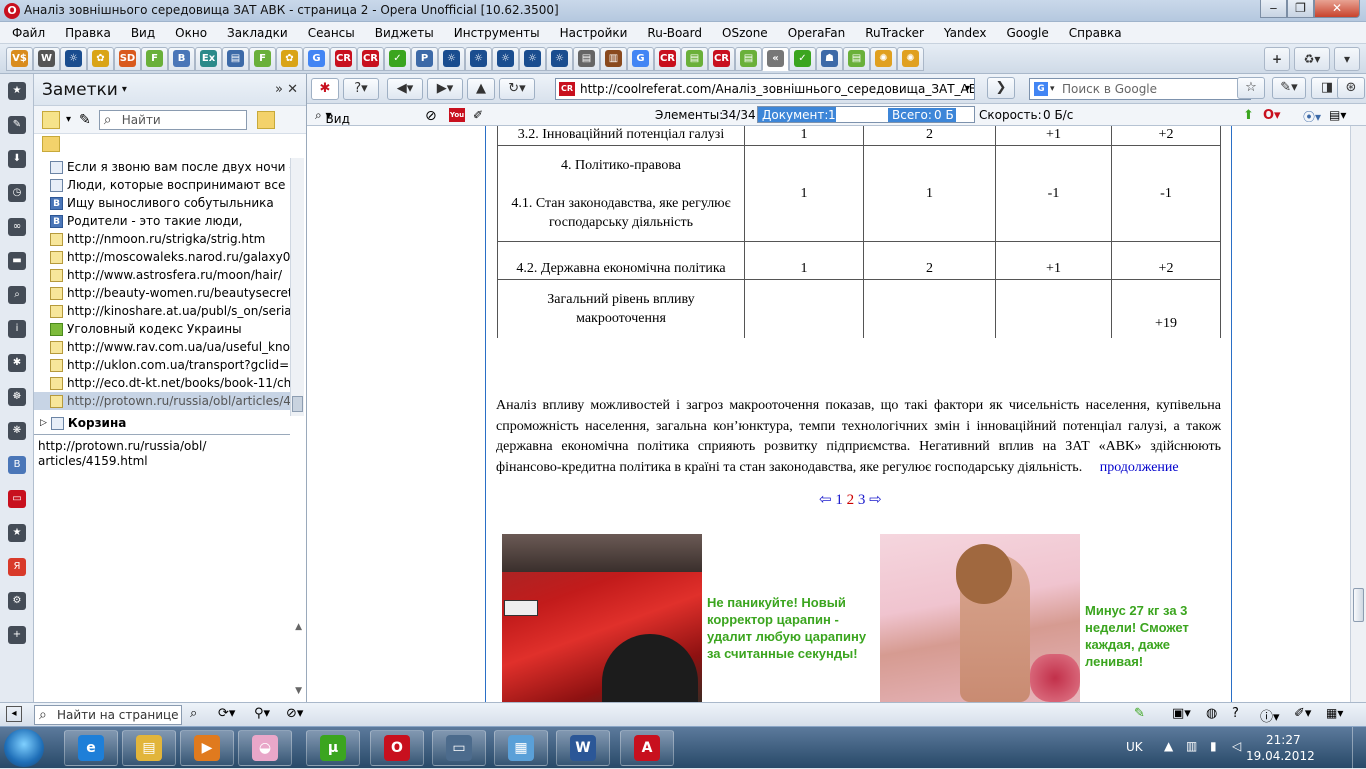 The width and height of the screenshot is (1366, 769). What do you see at coordinates (647, 748) in the screenshot?
I see `taskbar-pdf-button: A` at bounding box center [647, 748].